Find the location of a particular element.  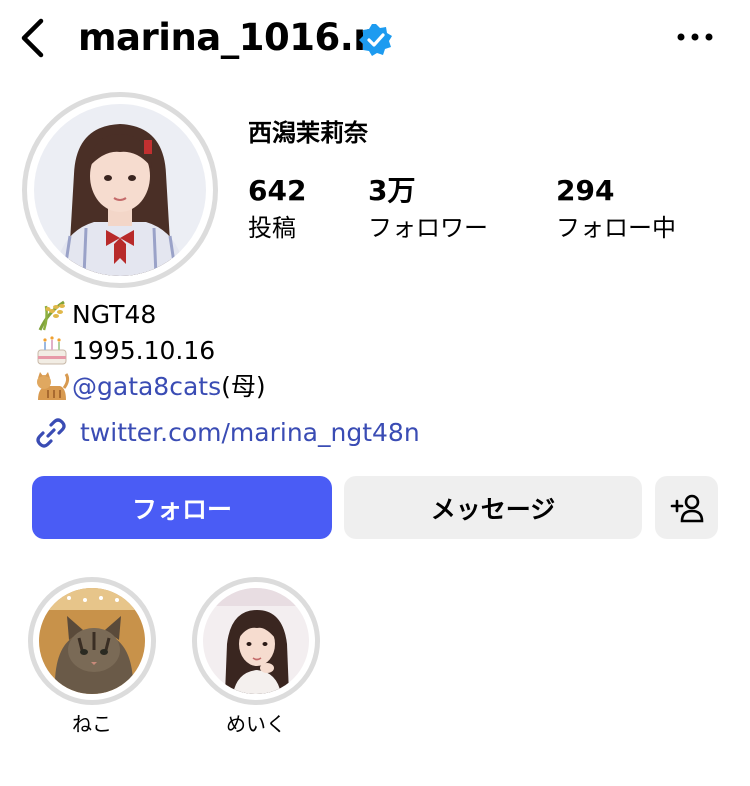

link-icon is located at coordinates (51, 433).